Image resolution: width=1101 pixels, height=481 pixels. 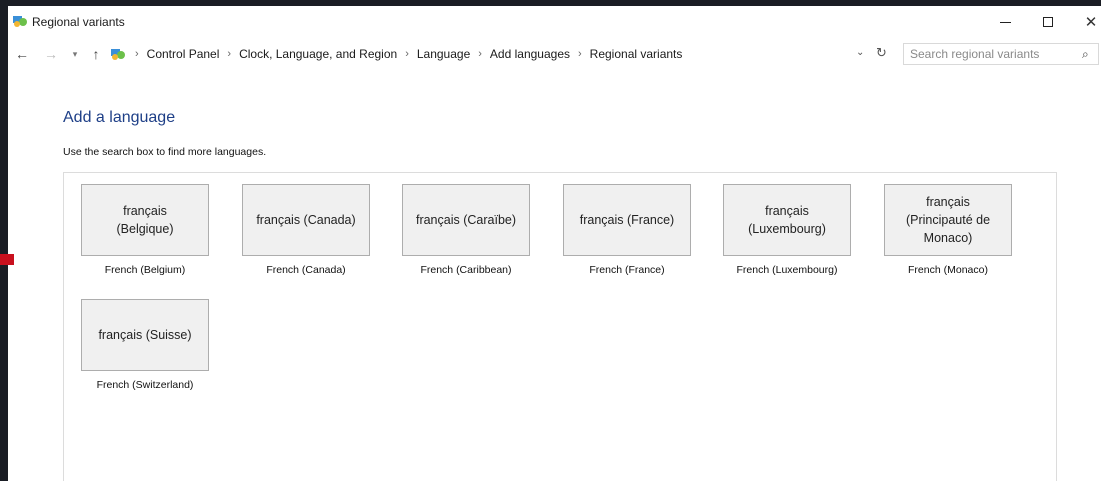 I want to click on desktop-marker, so click(x=7, y=259).